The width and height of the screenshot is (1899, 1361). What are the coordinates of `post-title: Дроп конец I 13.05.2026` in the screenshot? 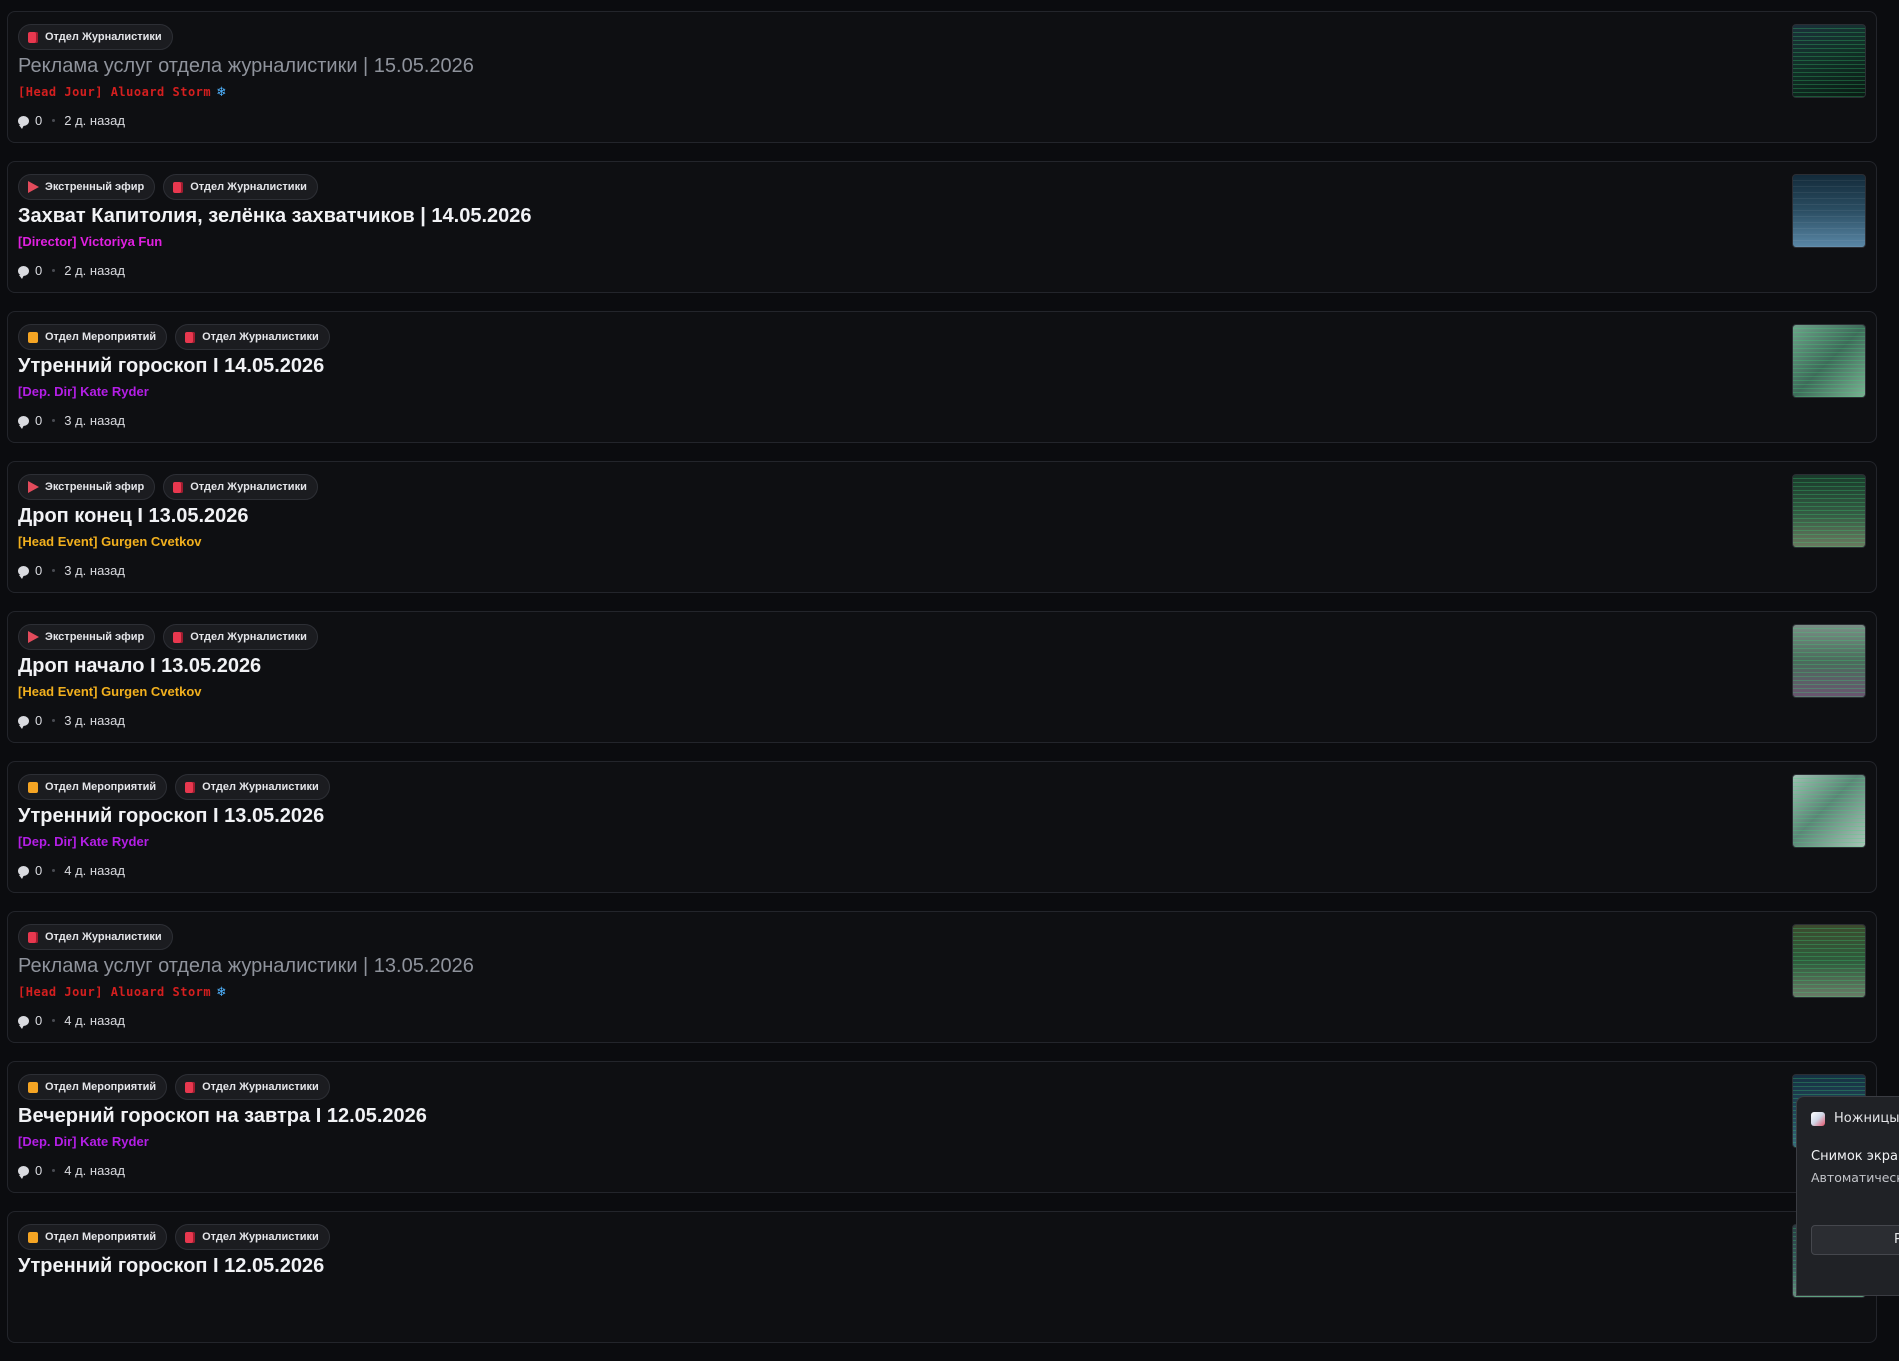 It's located at (133, 516).